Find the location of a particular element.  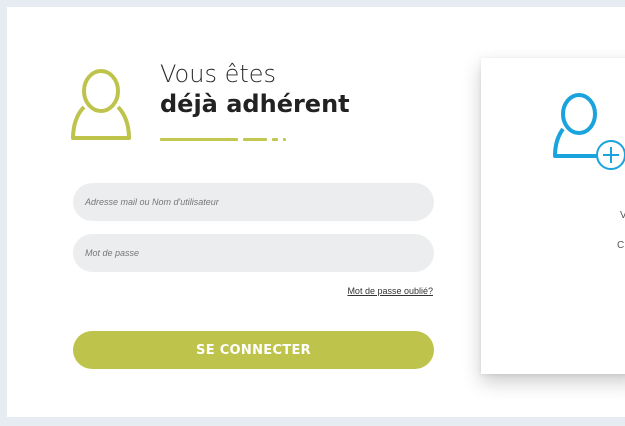

login-button-label: SE CONNECTER is located at coordinates (253, 350).